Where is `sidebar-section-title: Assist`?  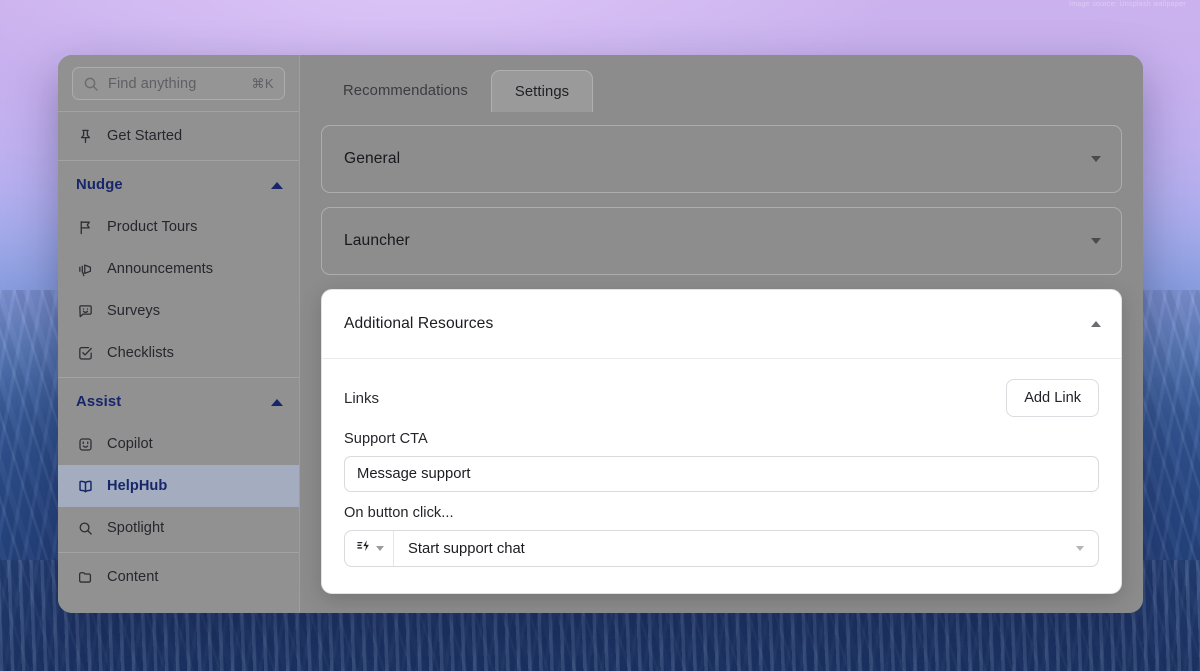 sidebar-section-title: Assist is located at coordinates (99, 402).